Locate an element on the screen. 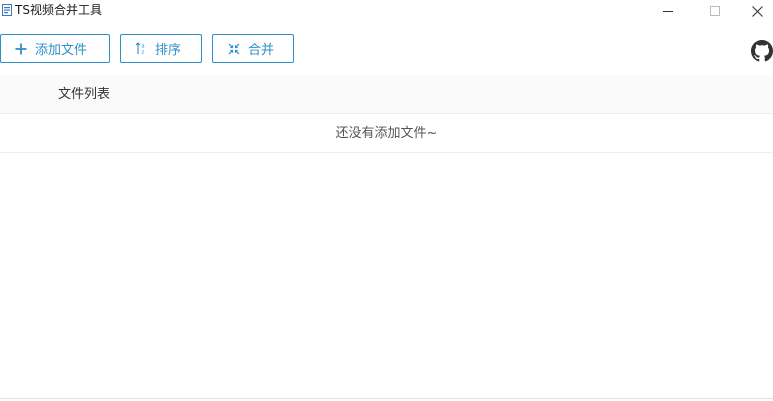 The image size is (773, 401). add-file-button: 添加文件 is located at coordinates (55, 48).